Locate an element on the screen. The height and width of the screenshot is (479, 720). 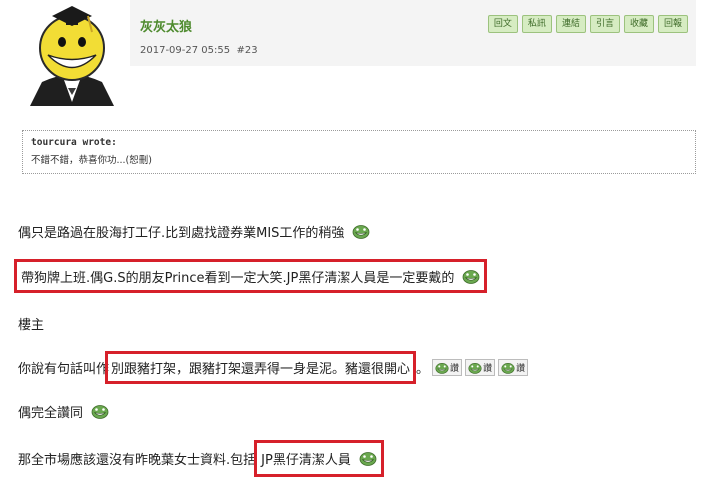
post-line-1: 偶只是路過在股海打工仔.比到處找證券業MIS工作的稍強 is located at coordinates (194, 231).